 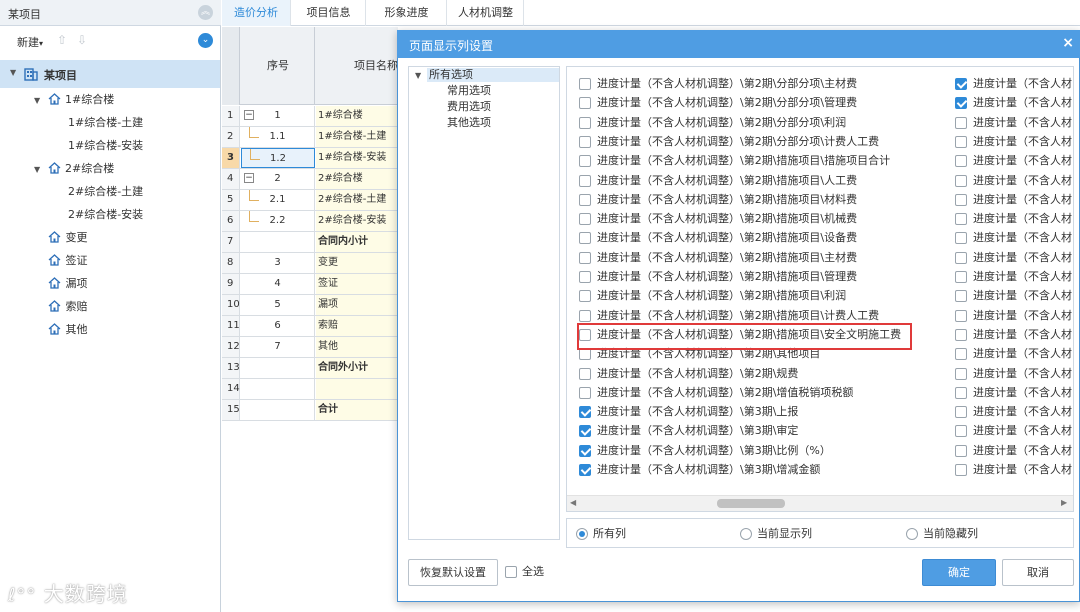 I want to click on name-cell: 变更, so click(x=357, y=263).